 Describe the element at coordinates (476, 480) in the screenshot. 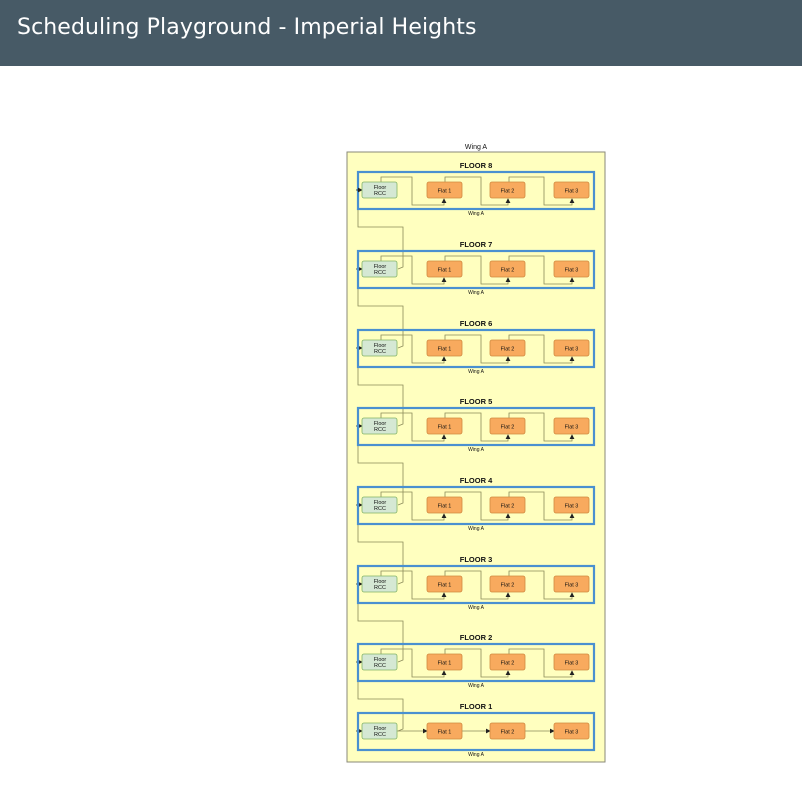

I see `floor-label: FLOOR 4` at that location.